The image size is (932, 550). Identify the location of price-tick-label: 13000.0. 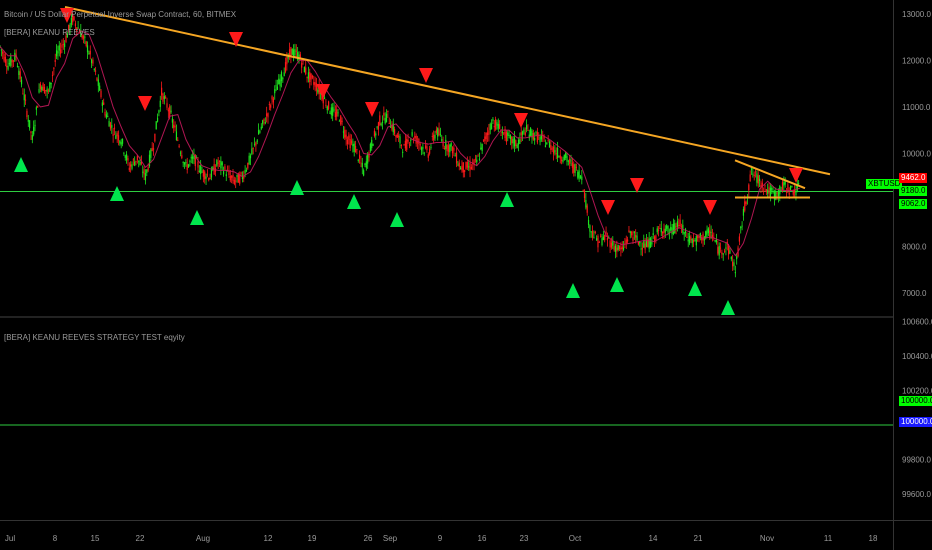
(916, 14).